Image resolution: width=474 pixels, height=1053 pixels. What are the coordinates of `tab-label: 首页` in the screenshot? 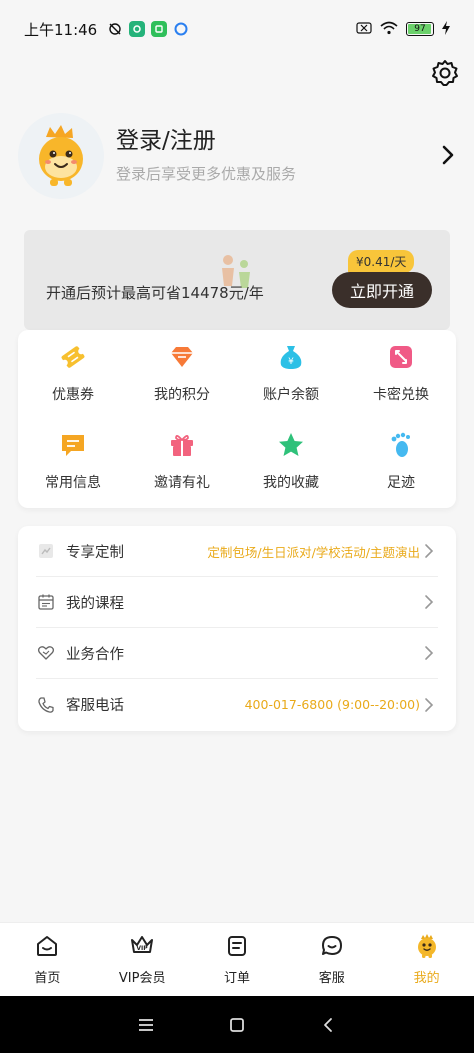 It's located at (47, 978).